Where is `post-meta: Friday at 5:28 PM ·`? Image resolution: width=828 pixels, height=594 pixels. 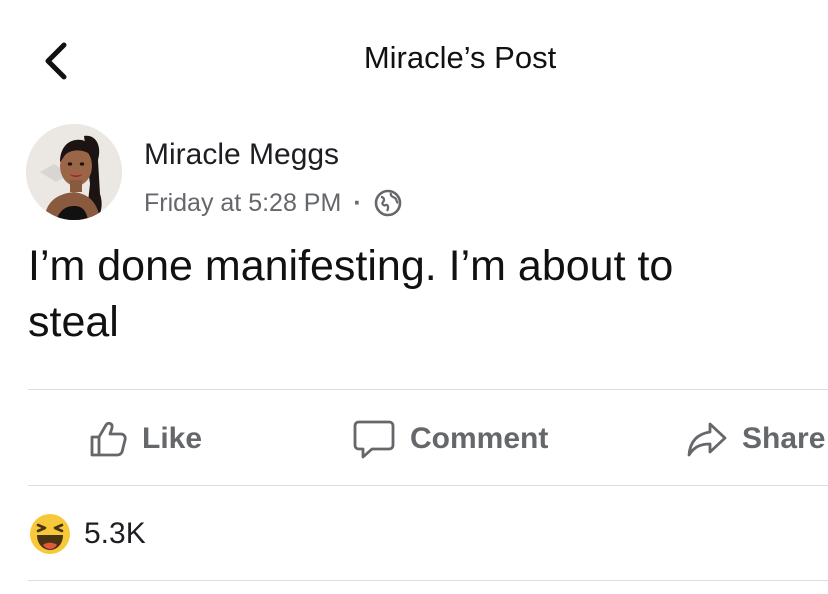
post-meta: Friday at 5:28 PM · is located at coordinates (273, 203).